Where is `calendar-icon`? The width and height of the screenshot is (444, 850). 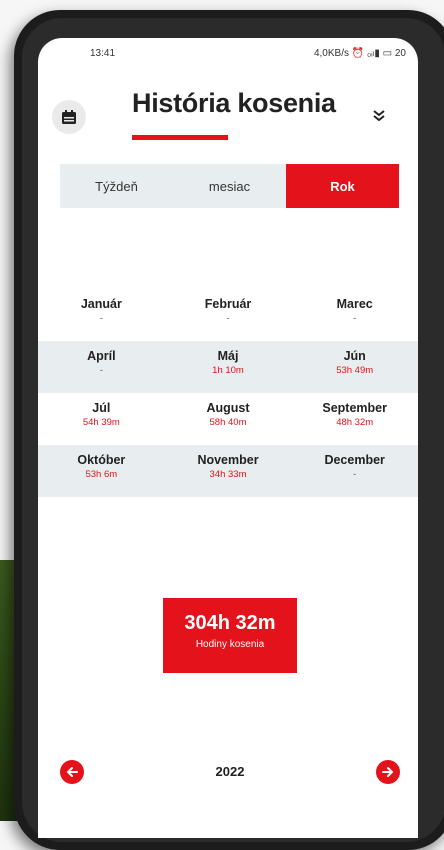
calendar-icon is located at coordinates (69, 117).